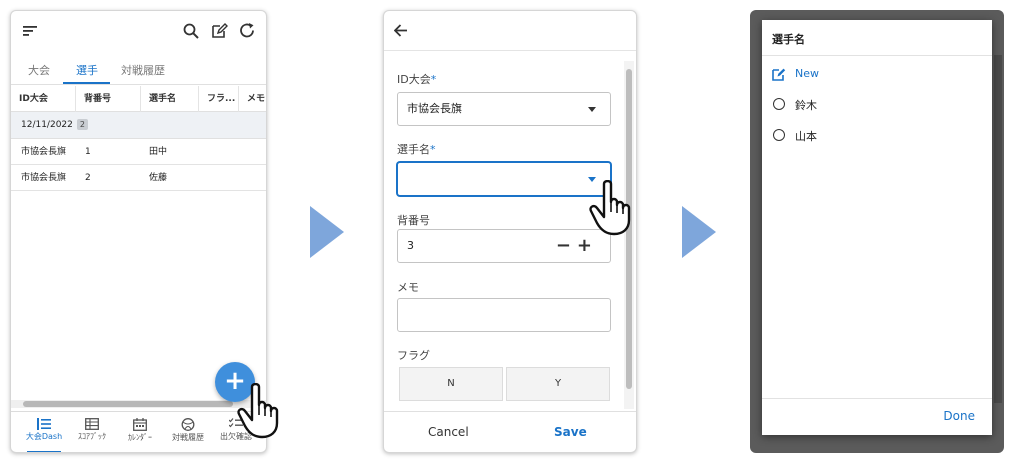 Image resolution: width=1015 pixels, height=461 pixels. I want to click on scrollbar-thumb, so click(128, 404).